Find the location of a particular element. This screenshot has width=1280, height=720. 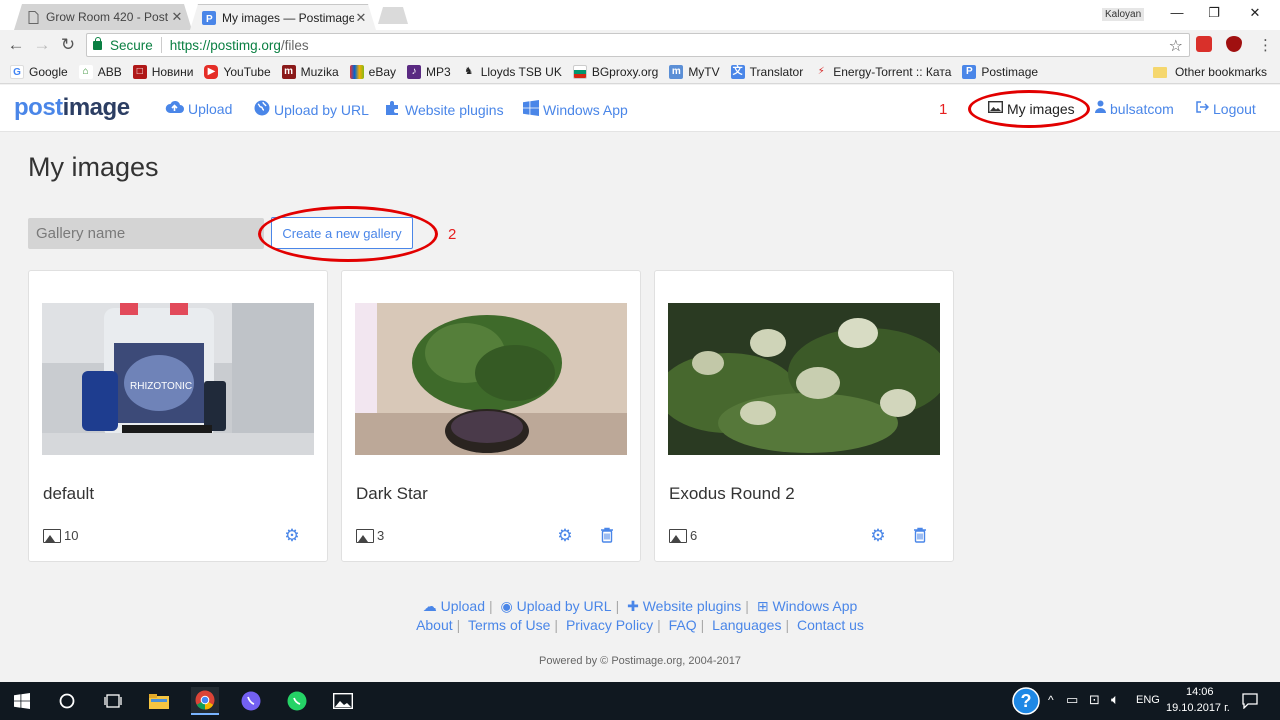

bookmark-ebay: eBay is located at coordinates (372, 71).